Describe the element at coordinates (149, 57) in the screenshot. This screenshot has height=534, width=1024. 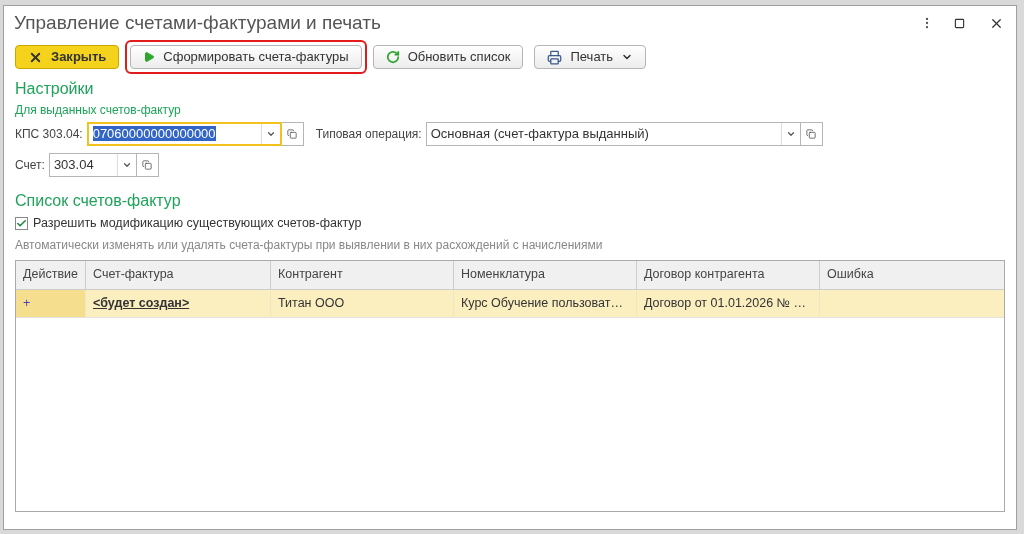
I see `play-icon` at that location.